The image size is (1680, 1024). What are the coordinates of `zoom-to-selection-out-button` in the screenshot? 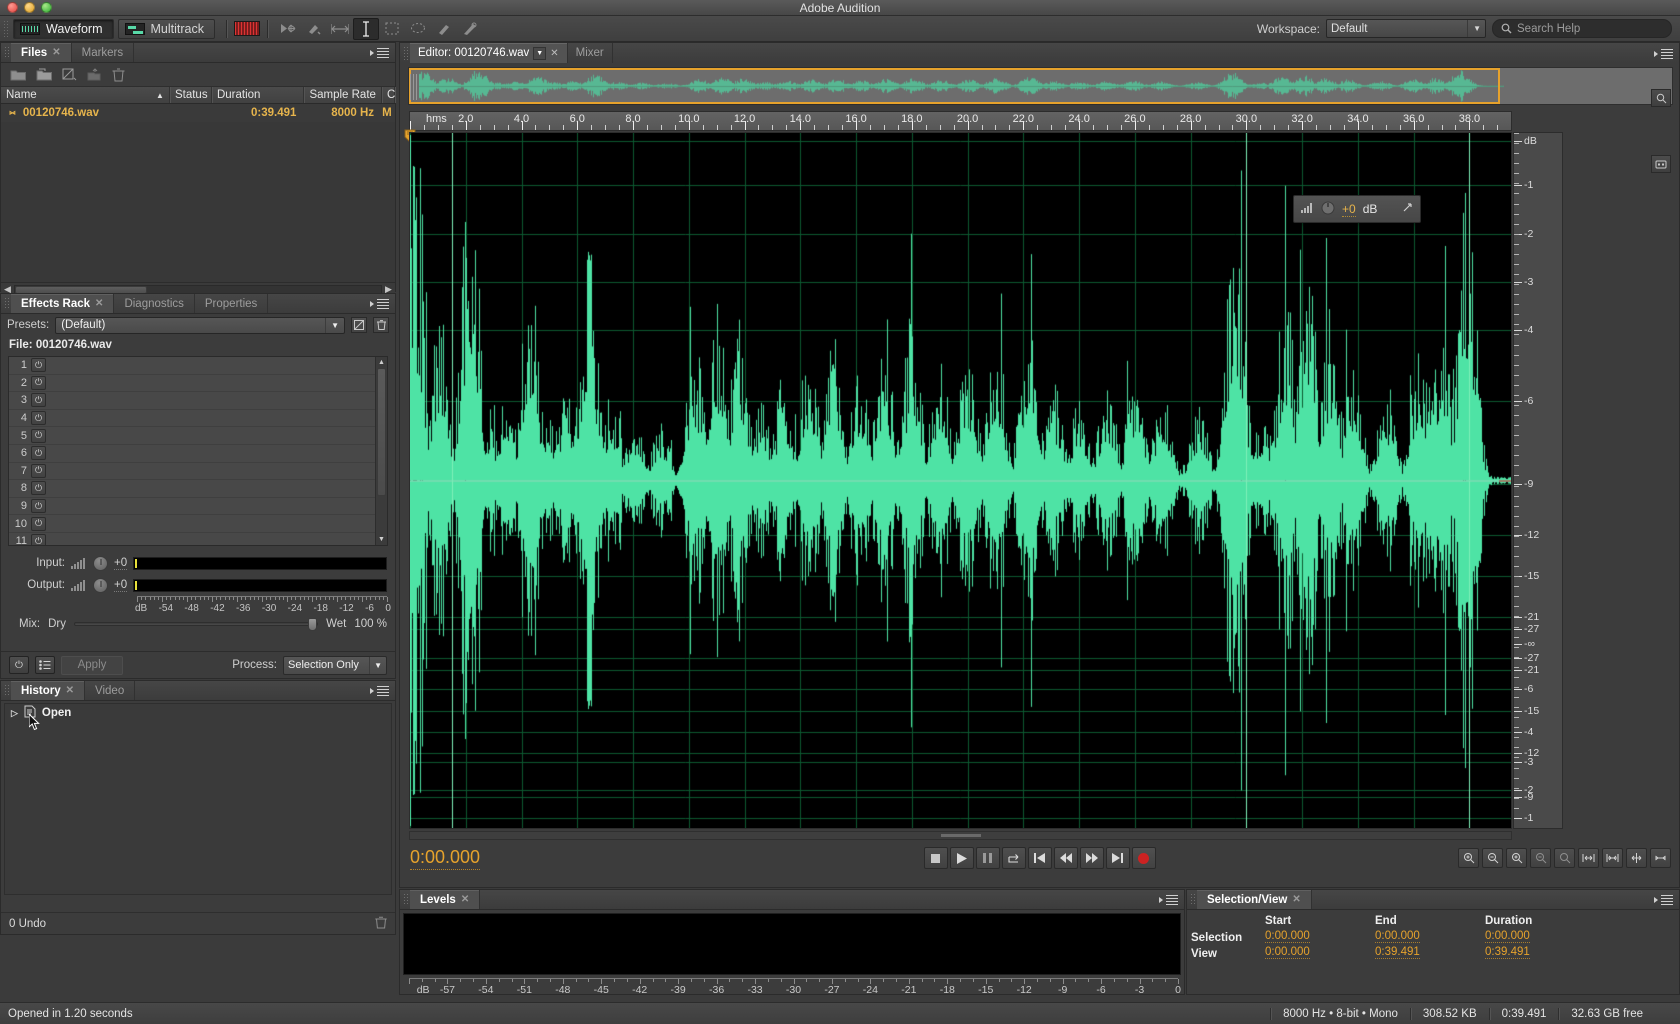 It's located at (1612, 858).